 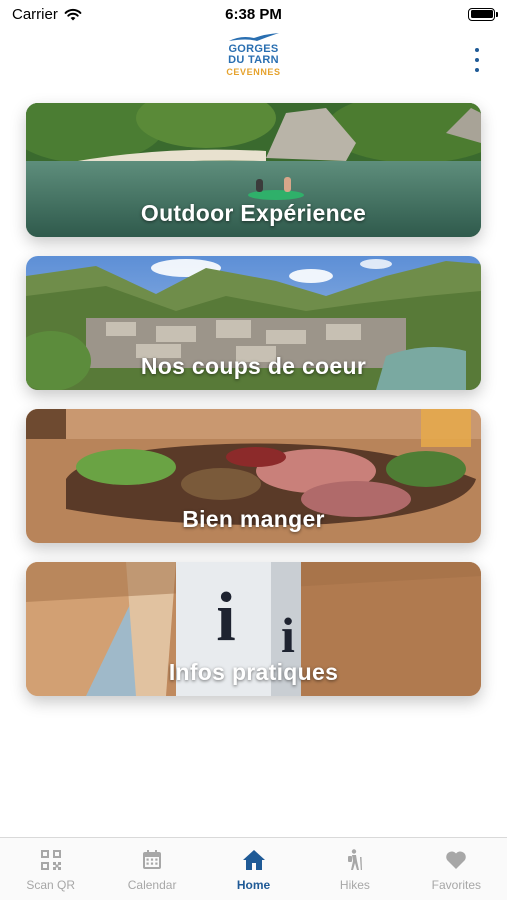 What do you see at coordinates (253, 629) in the screenshot?
I see `card-infos-pratiques: i i Infos pratiques` at bounding box center [253, 629].